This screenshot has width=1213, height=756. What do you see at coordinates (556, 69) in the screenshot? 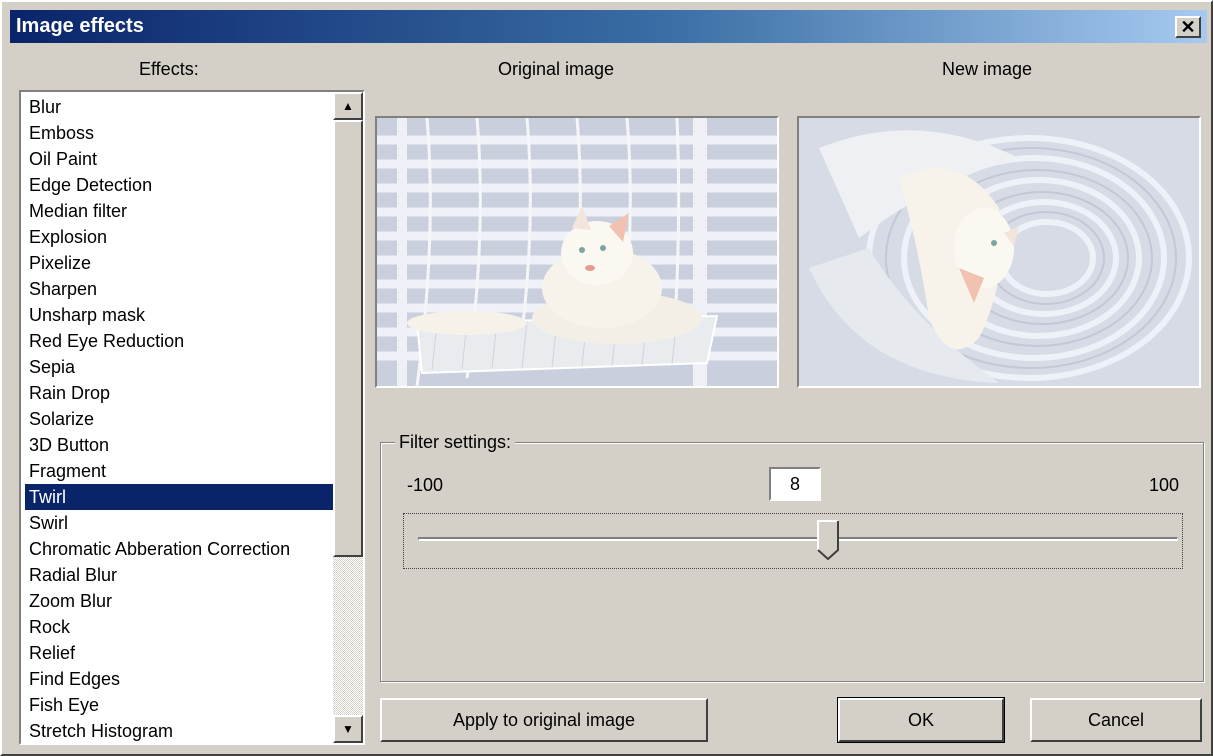
I see `original-image-header: Original image` at bounding box center [556, 69].